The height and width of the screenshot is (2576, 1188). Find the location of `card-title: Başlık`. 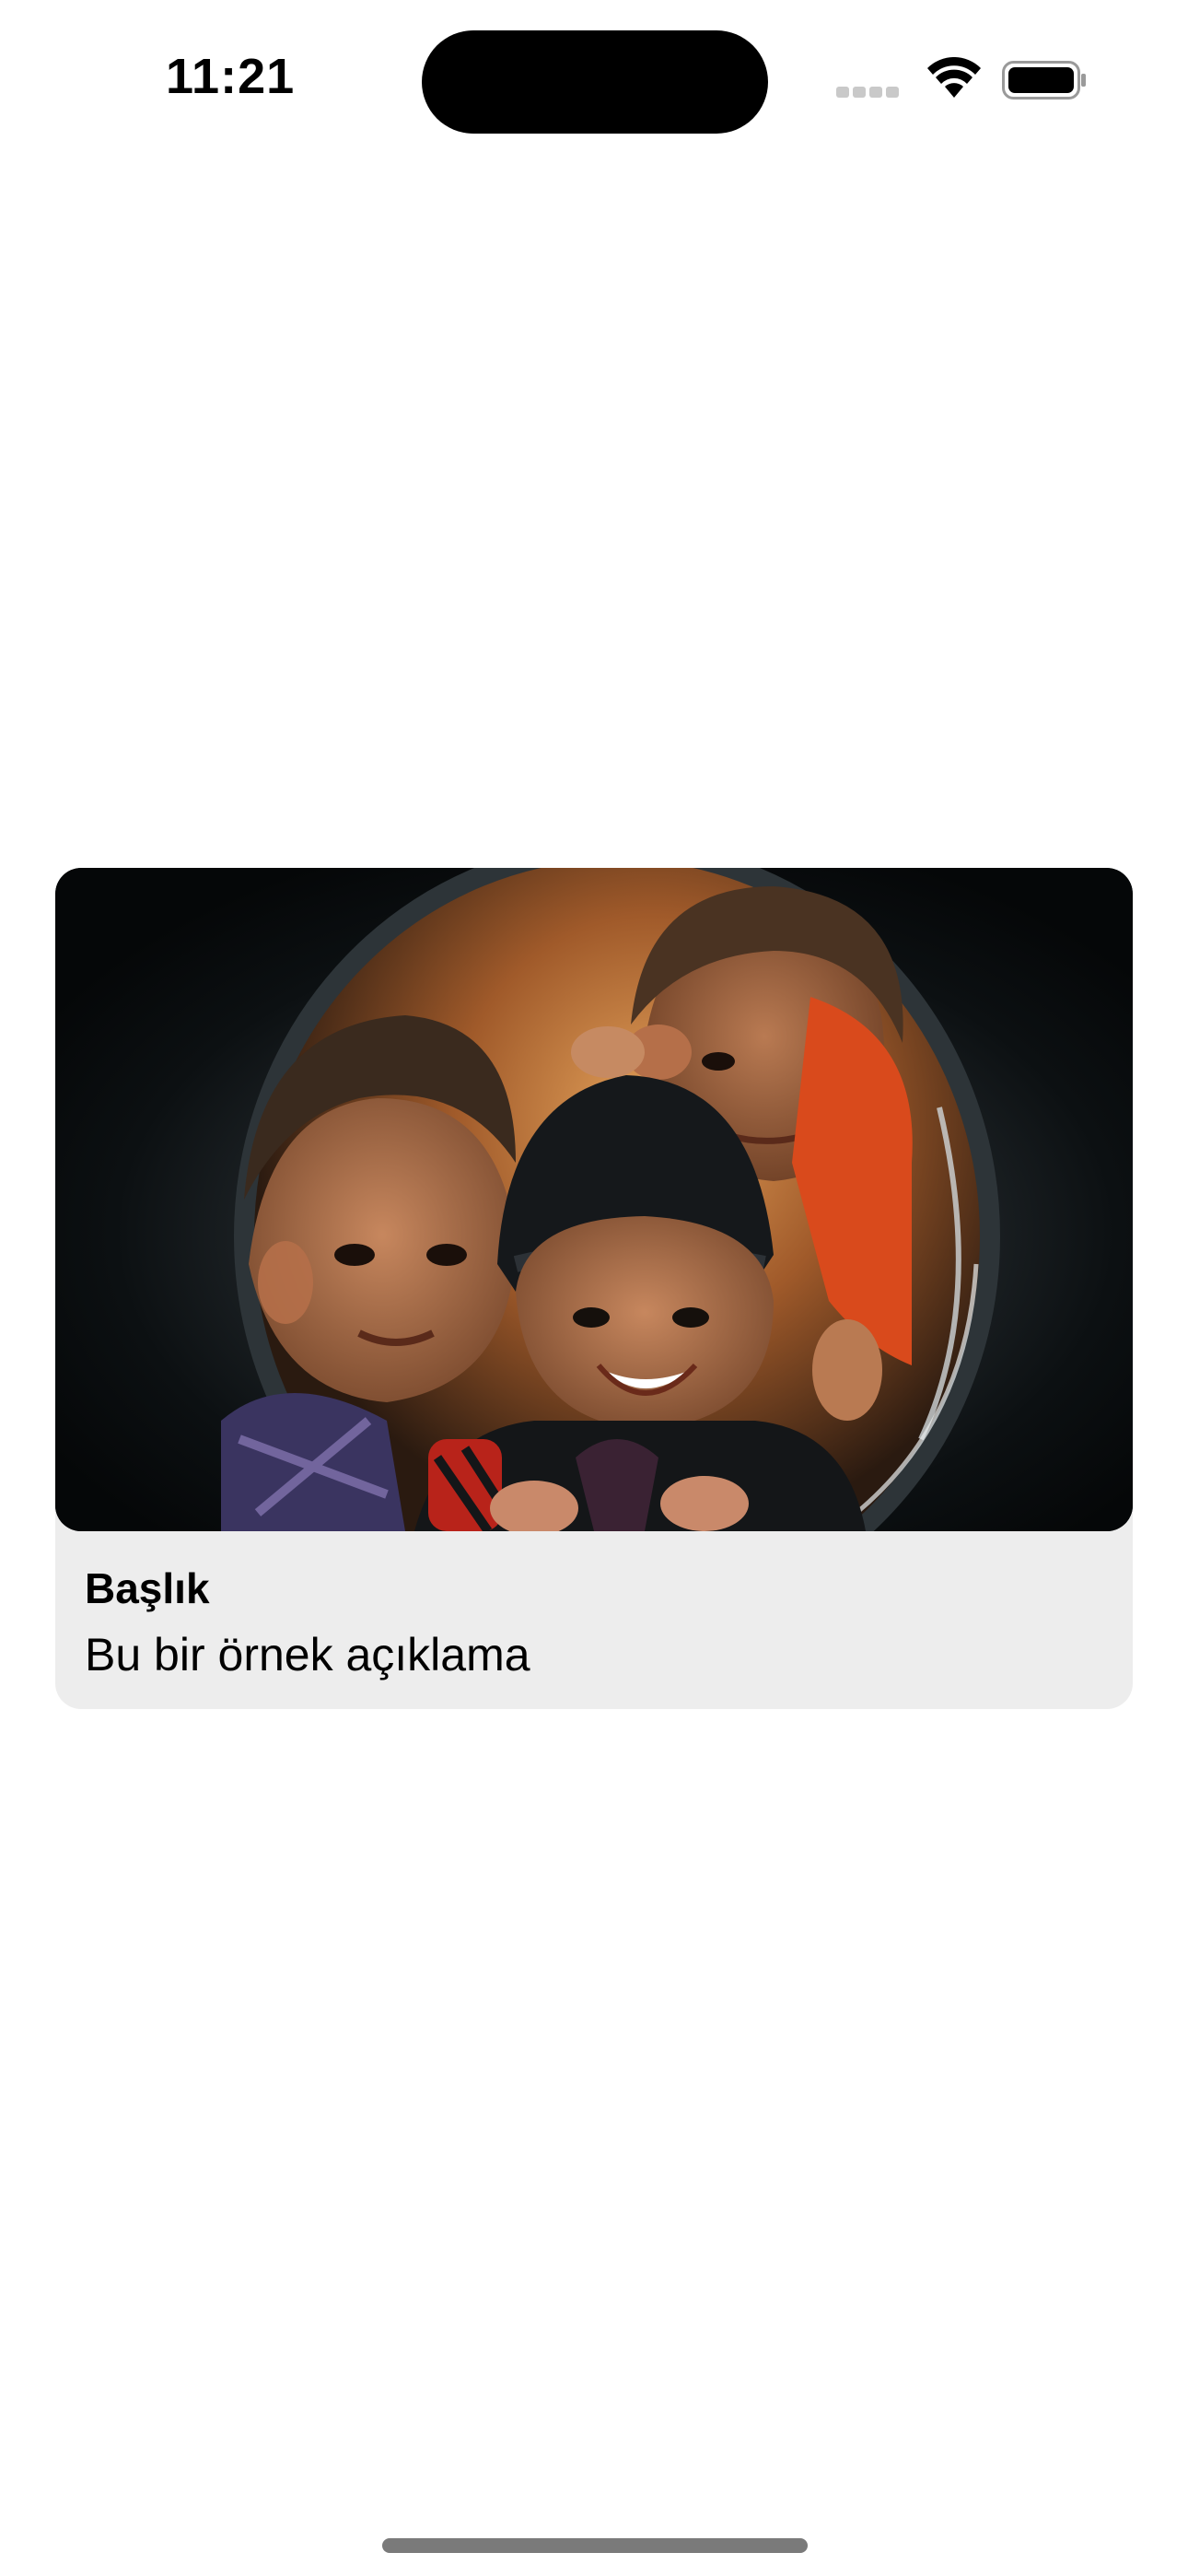

card-title: Başlık is located at coordinates (147, 1588).